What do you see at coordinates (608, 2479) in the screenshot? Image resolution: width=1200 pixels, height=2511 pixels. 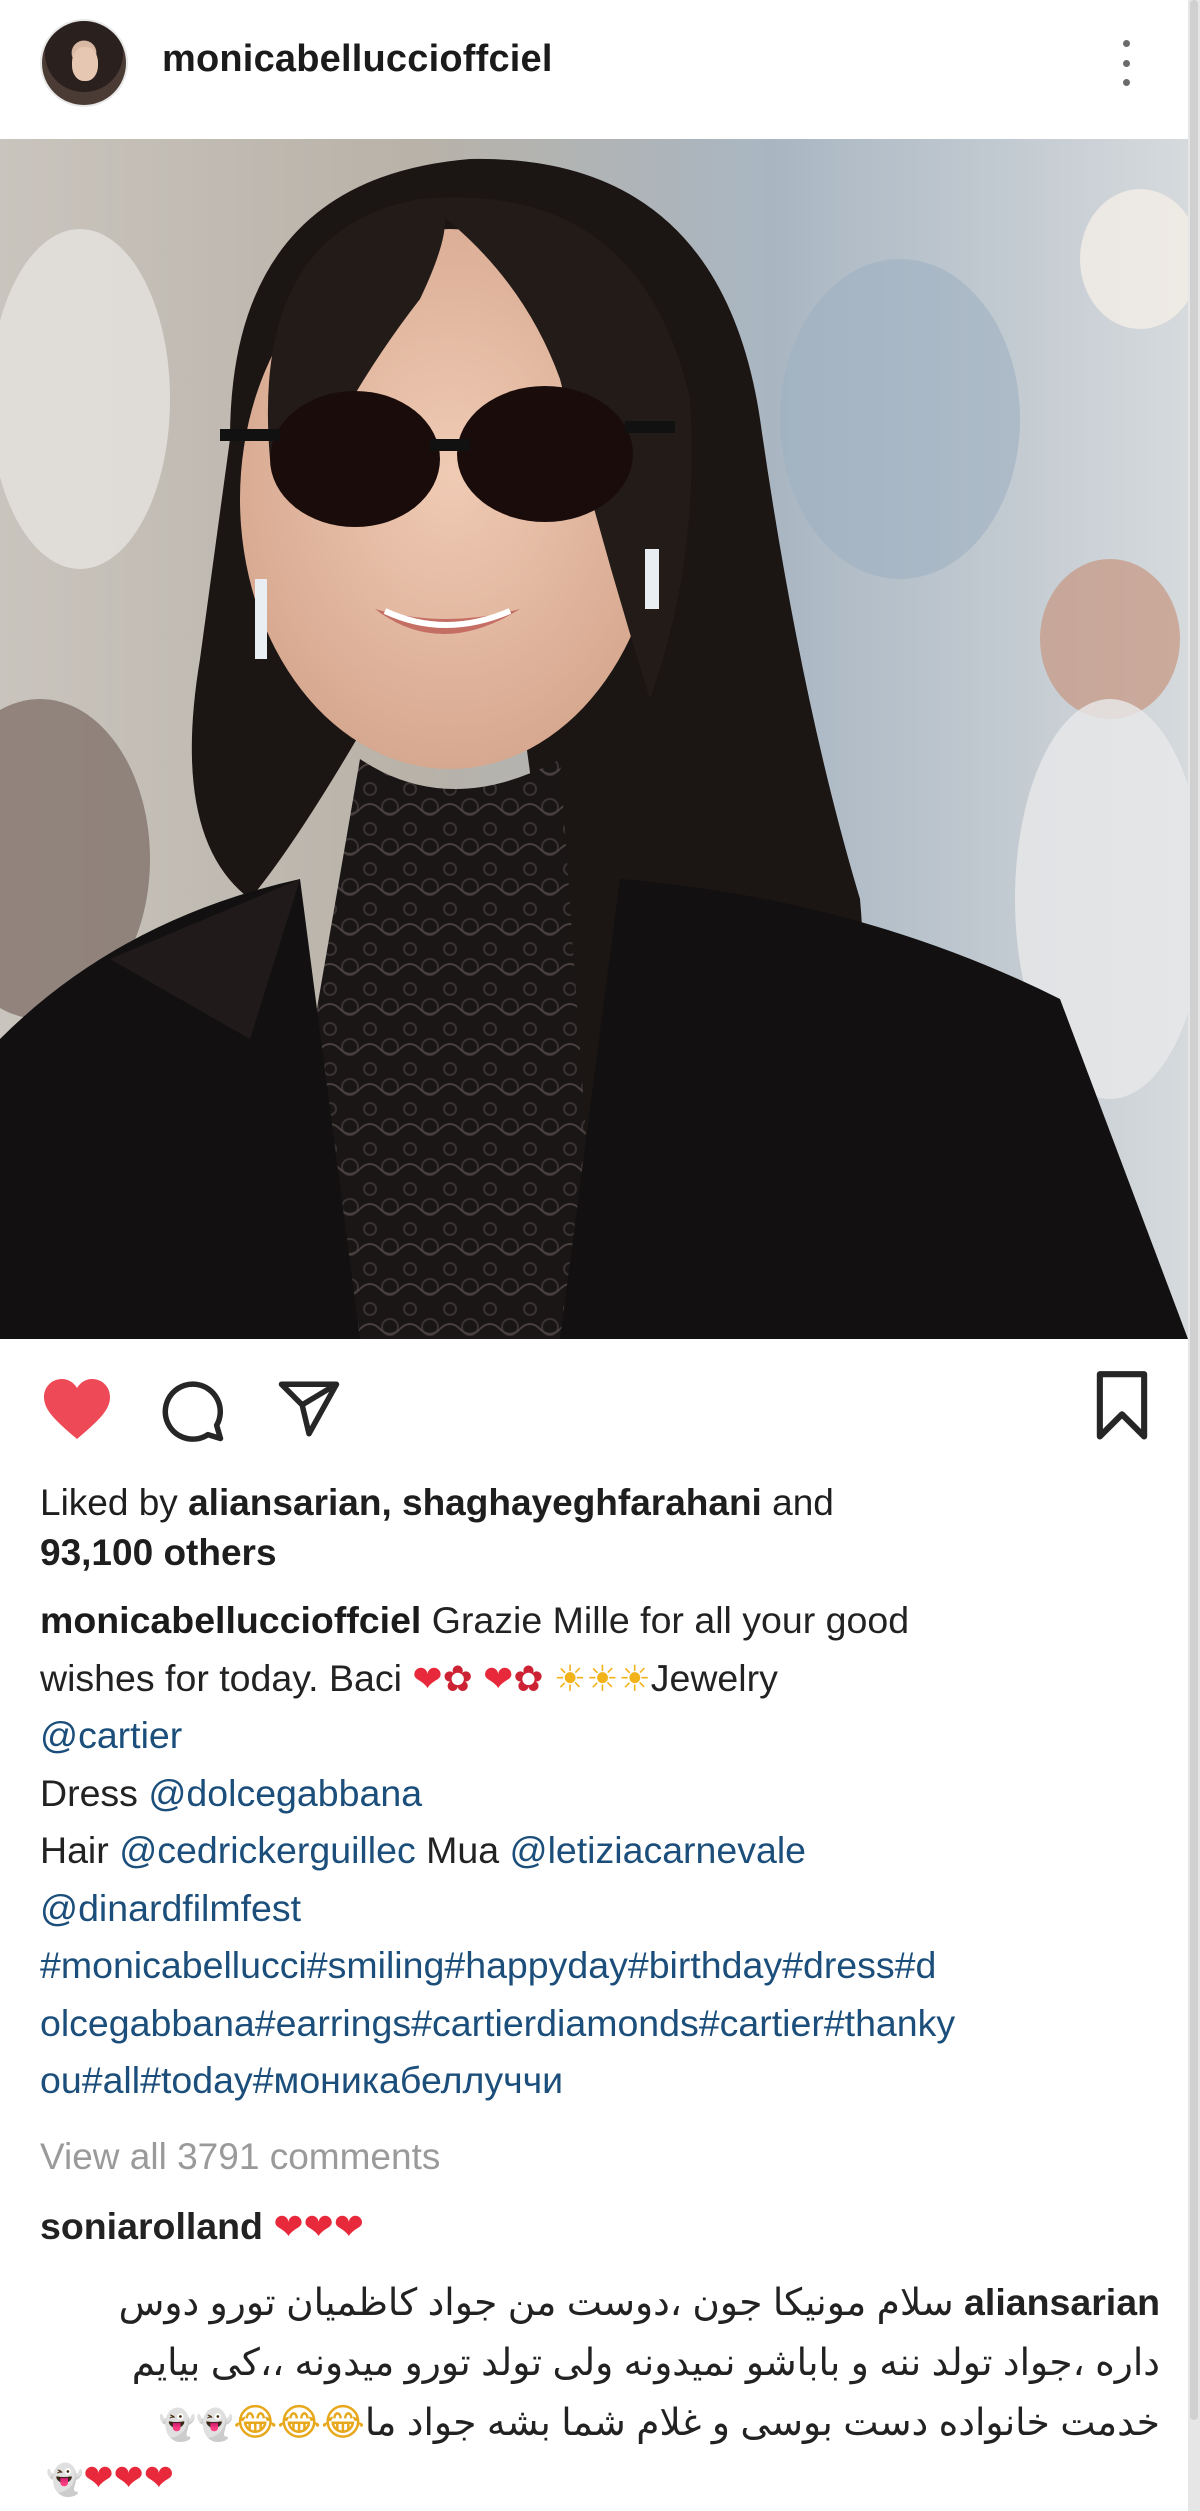 I see `comment-line: 👻❤❤❤` at bounding box center [608, 2479].